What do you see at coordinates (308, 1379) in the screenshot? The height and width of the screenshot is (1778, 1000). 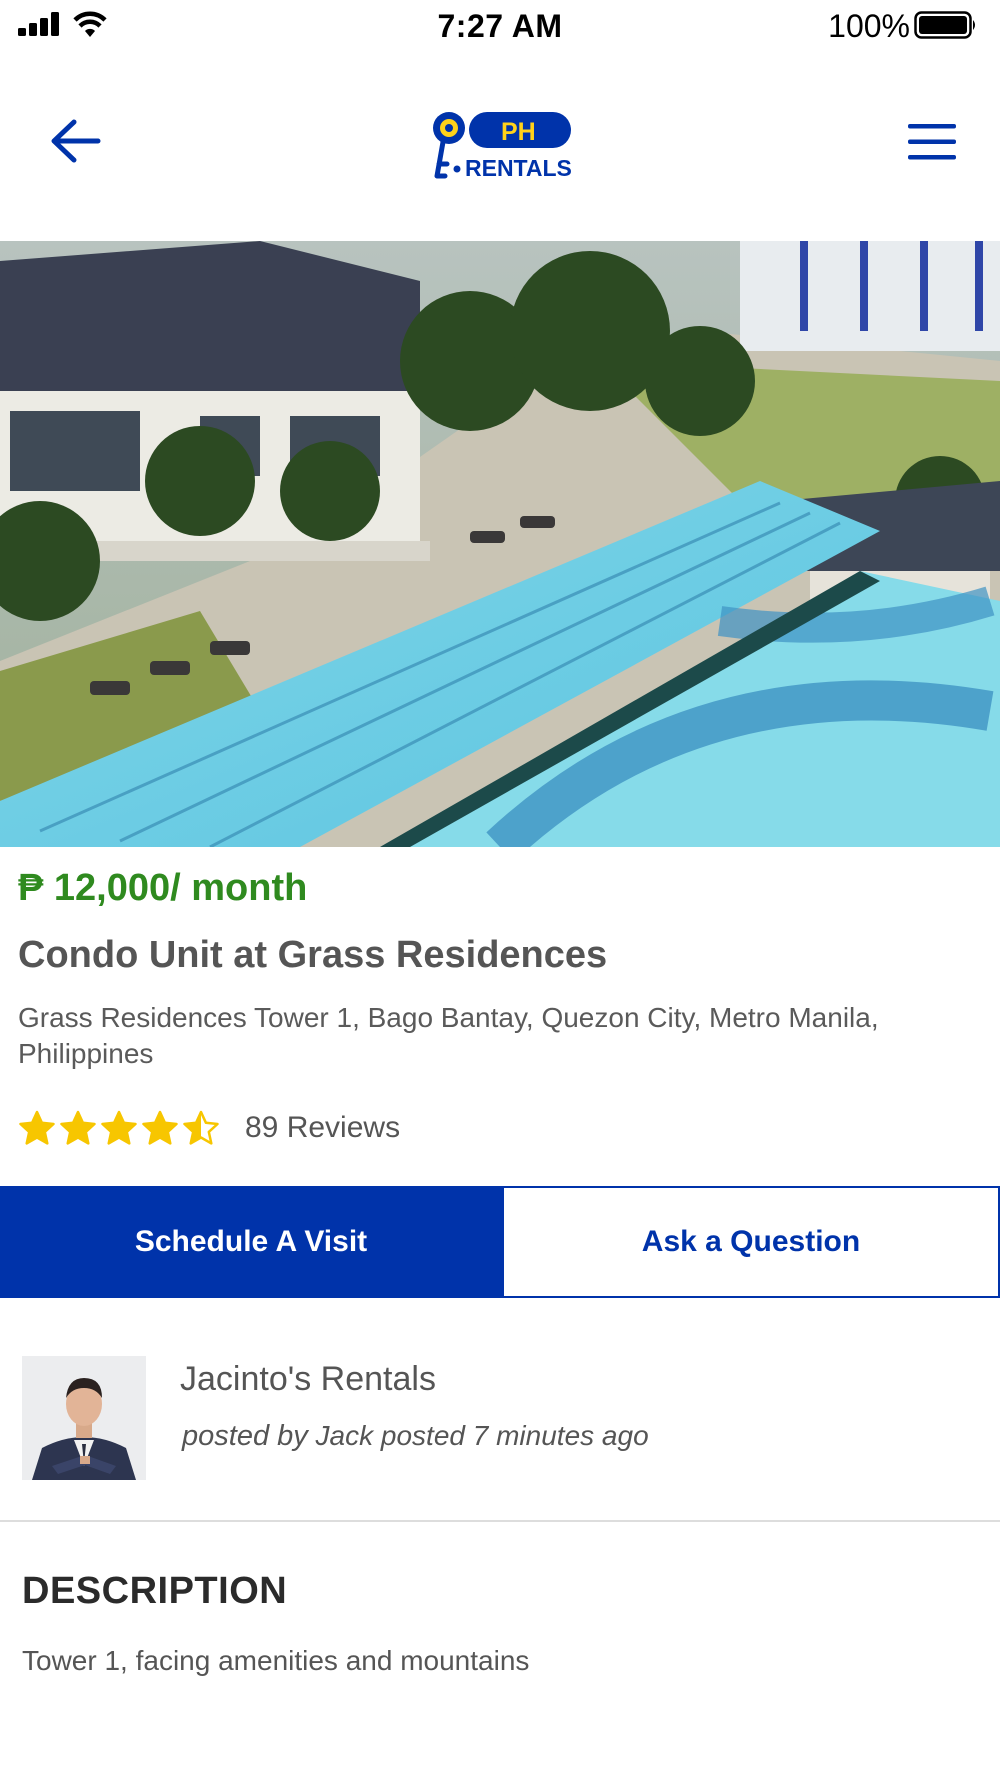 I see `poster-name: Jacinto's Rentals` at bounding box center [308, 1379].